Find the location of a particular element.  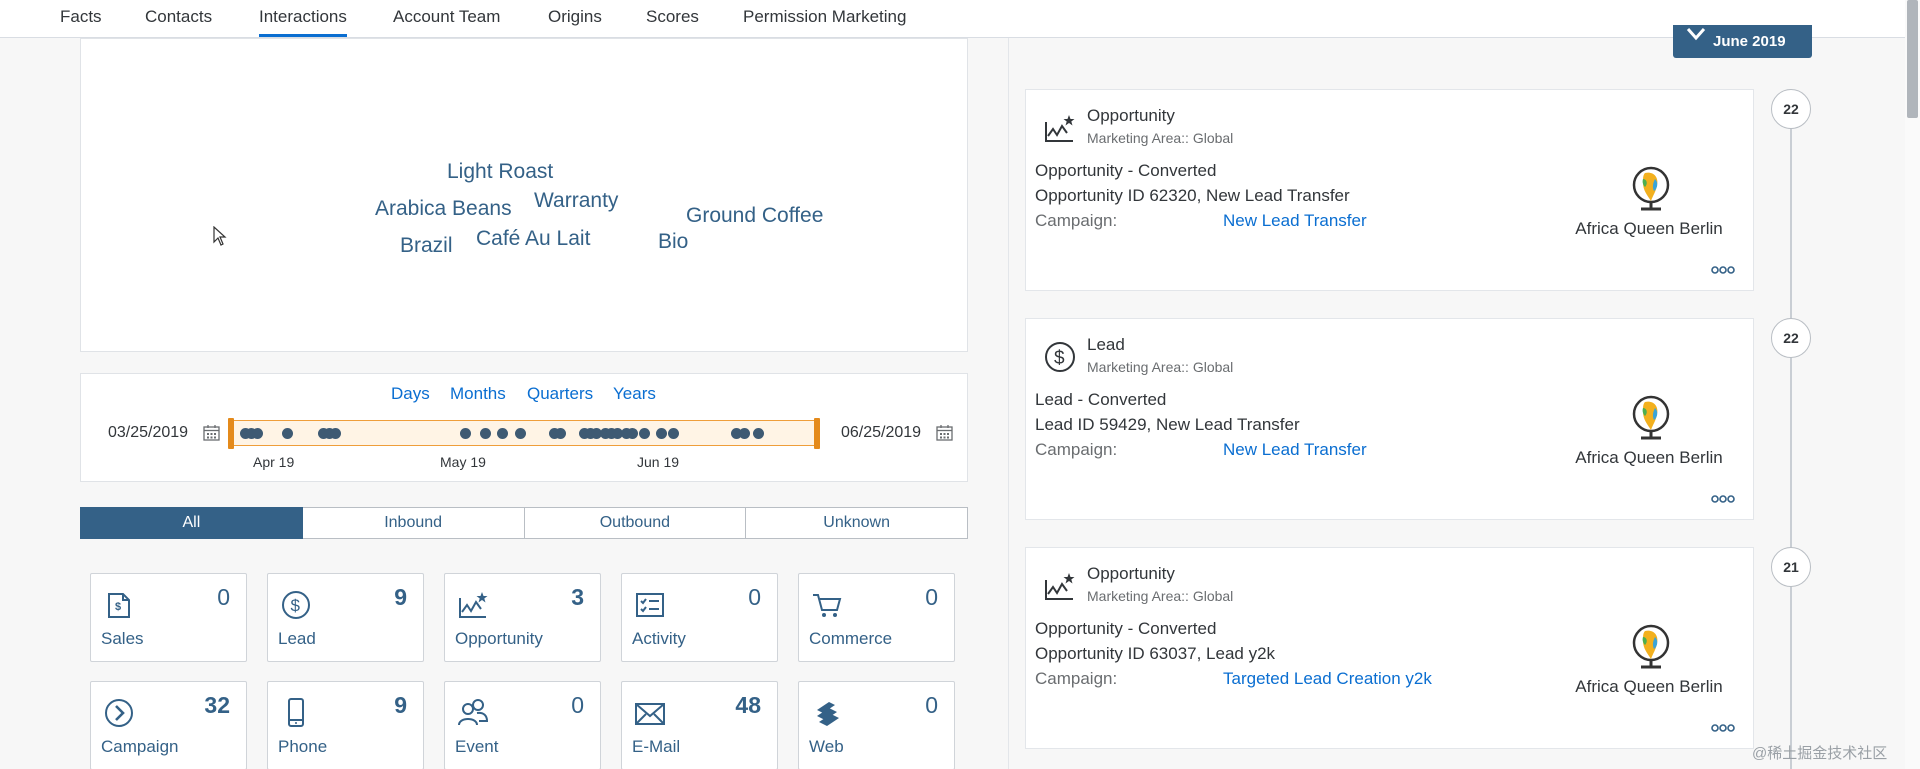

day-badge: 22 is located at coordinates (1791, 338).